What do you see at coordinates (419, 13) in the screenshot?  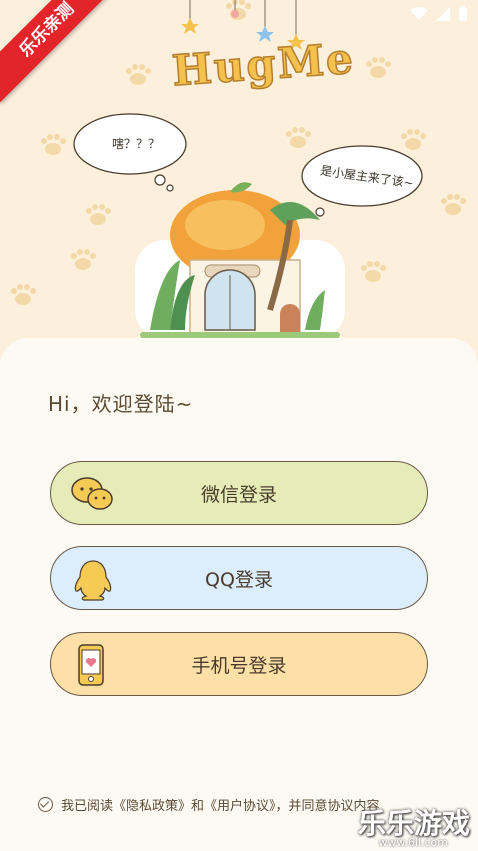 I see `wifi-icon` at bounding box center [419, 13].